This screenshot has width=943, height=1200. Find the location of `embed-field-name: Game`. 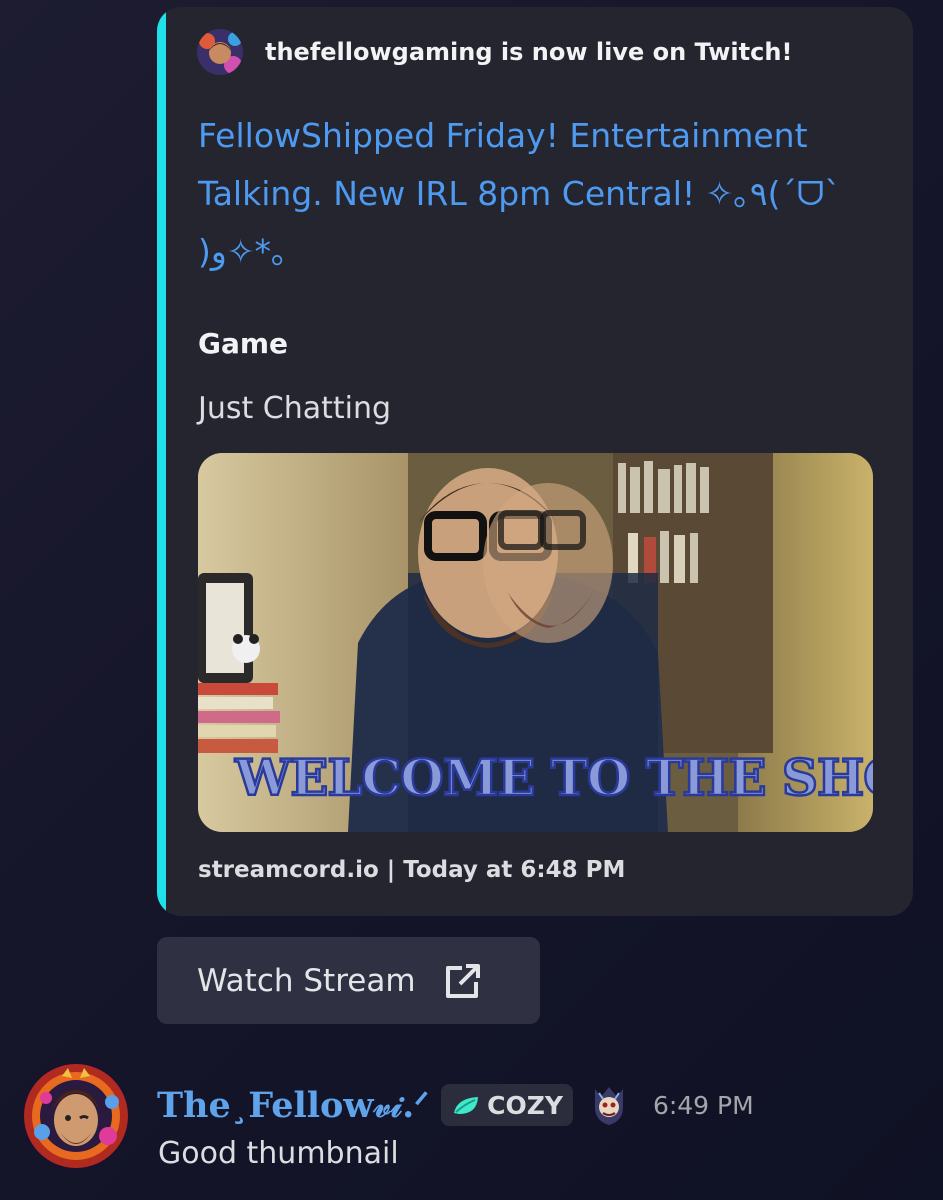

embed-field-name: Game is located at coordinates (243, 343).